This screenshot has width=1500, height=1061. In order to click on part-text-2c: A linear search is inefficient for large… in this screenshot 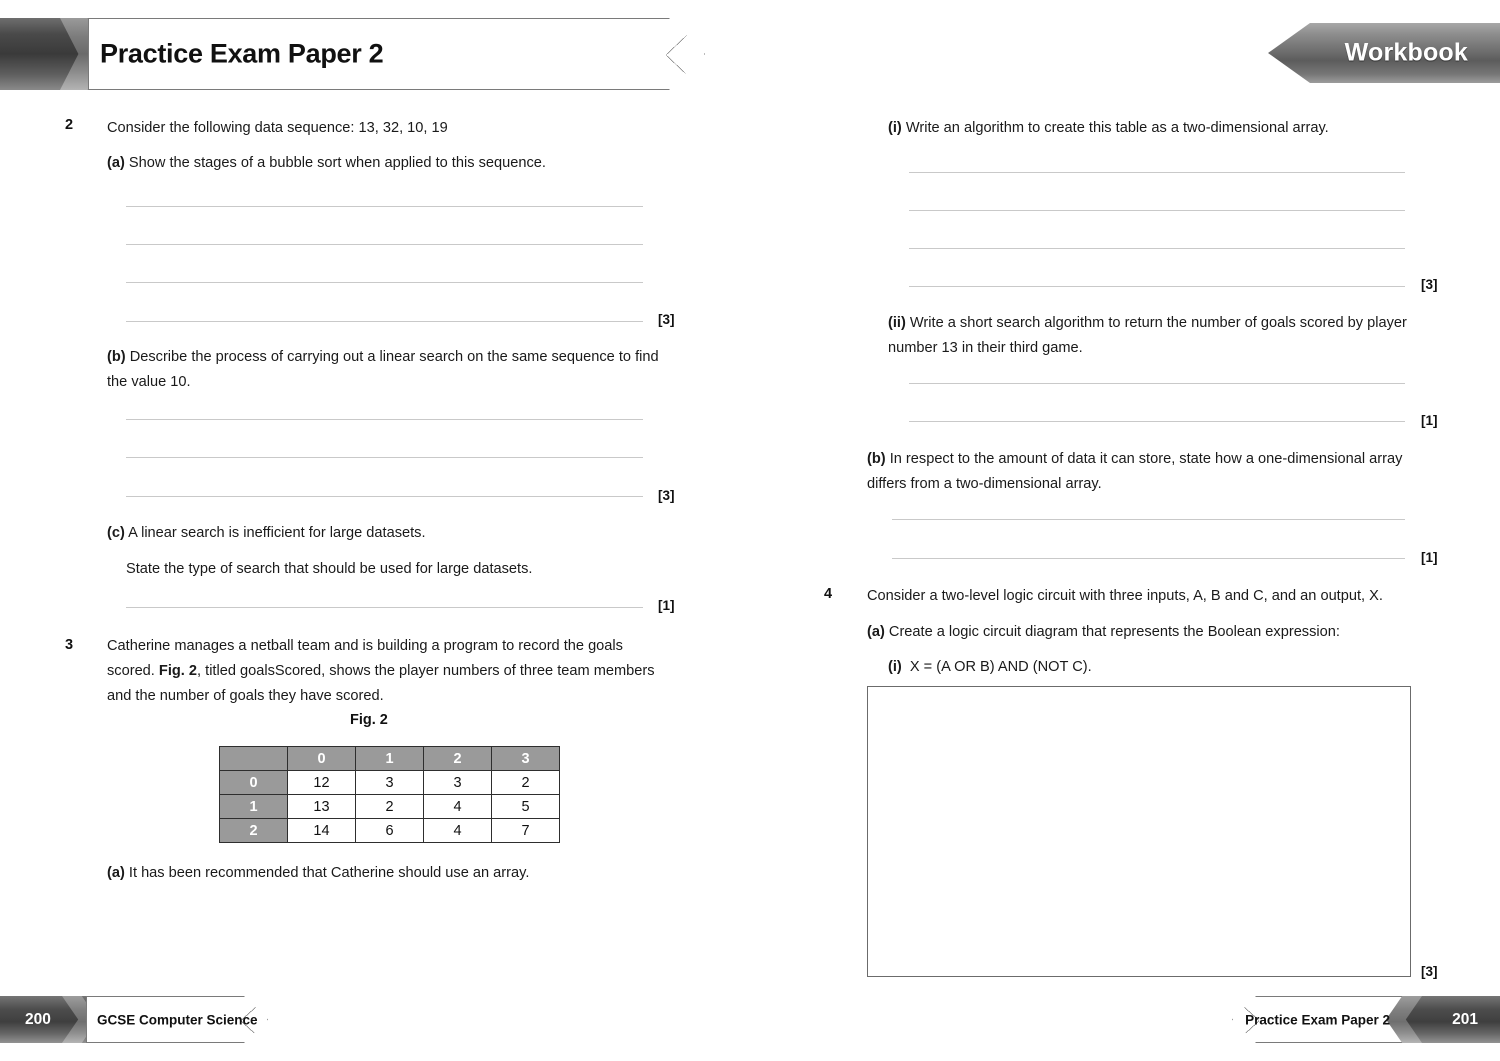, I will do `click(277, 533)`.